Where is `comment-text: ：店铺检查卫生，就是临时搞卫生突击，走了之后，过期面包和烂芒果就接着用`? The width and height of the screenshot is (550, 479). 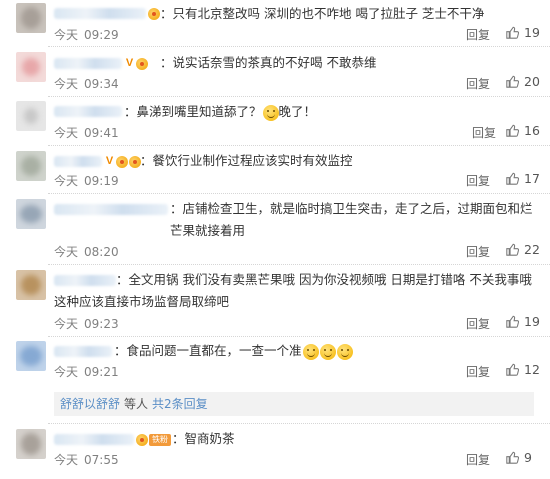
comment-text: ：店铺检查卫生，就是临时搞卫生突击，走了之后，过期面包和烂芒果就接着用 is located at coordinates (351, 219).